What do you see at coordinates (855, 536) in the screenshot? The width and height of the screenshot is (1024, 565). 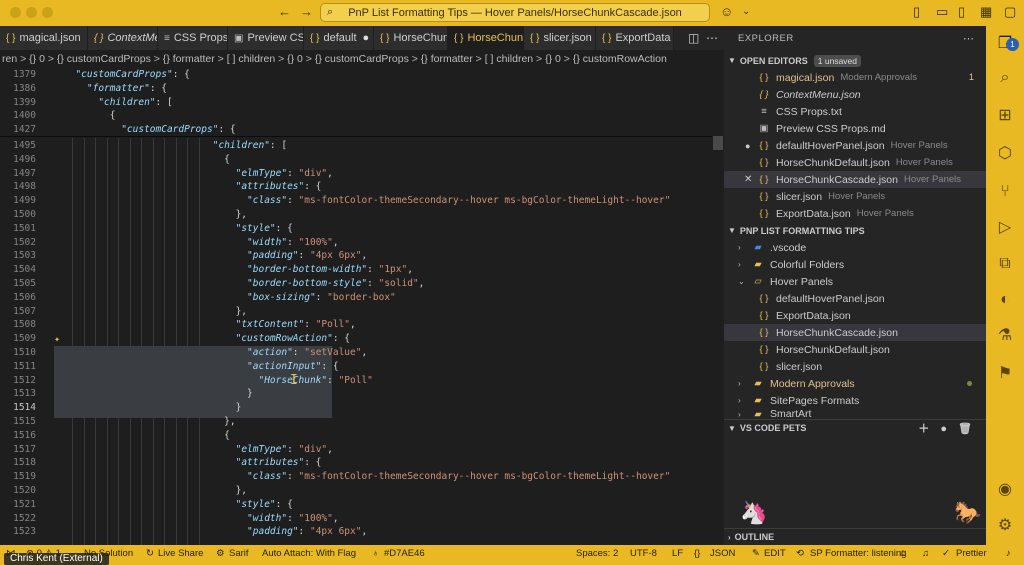 I see `outline-section-header: › OUTLINE` at bounding box center [855, 536].